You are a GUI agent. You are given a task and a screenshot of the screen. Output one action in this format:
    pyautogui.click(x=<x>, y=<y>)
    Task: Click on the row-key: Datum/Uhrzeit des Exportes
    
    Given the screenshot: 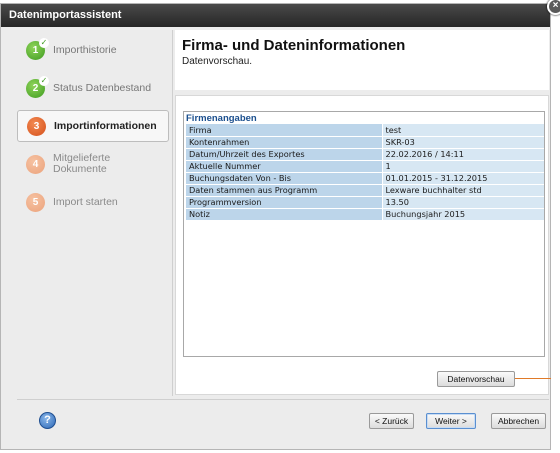 What is the action you would take?
    pyautogui.click(x=284, y=154)
    